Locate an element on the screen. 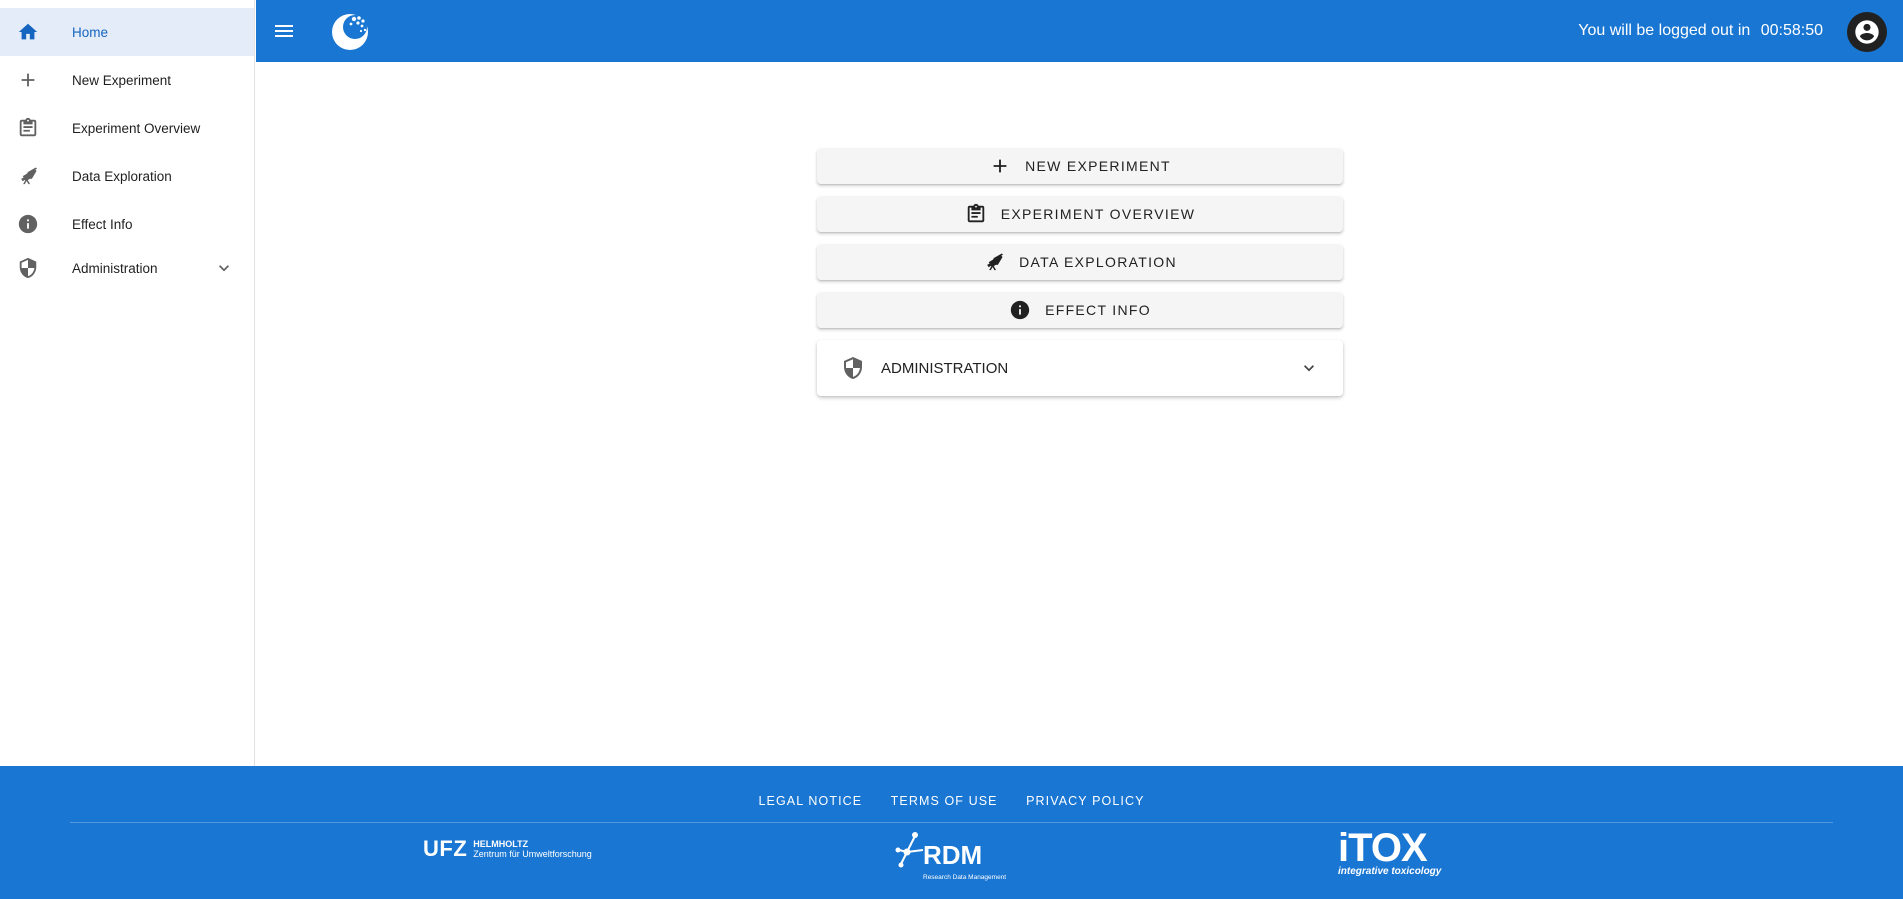  menu-button is located at coordinates (284, 31).